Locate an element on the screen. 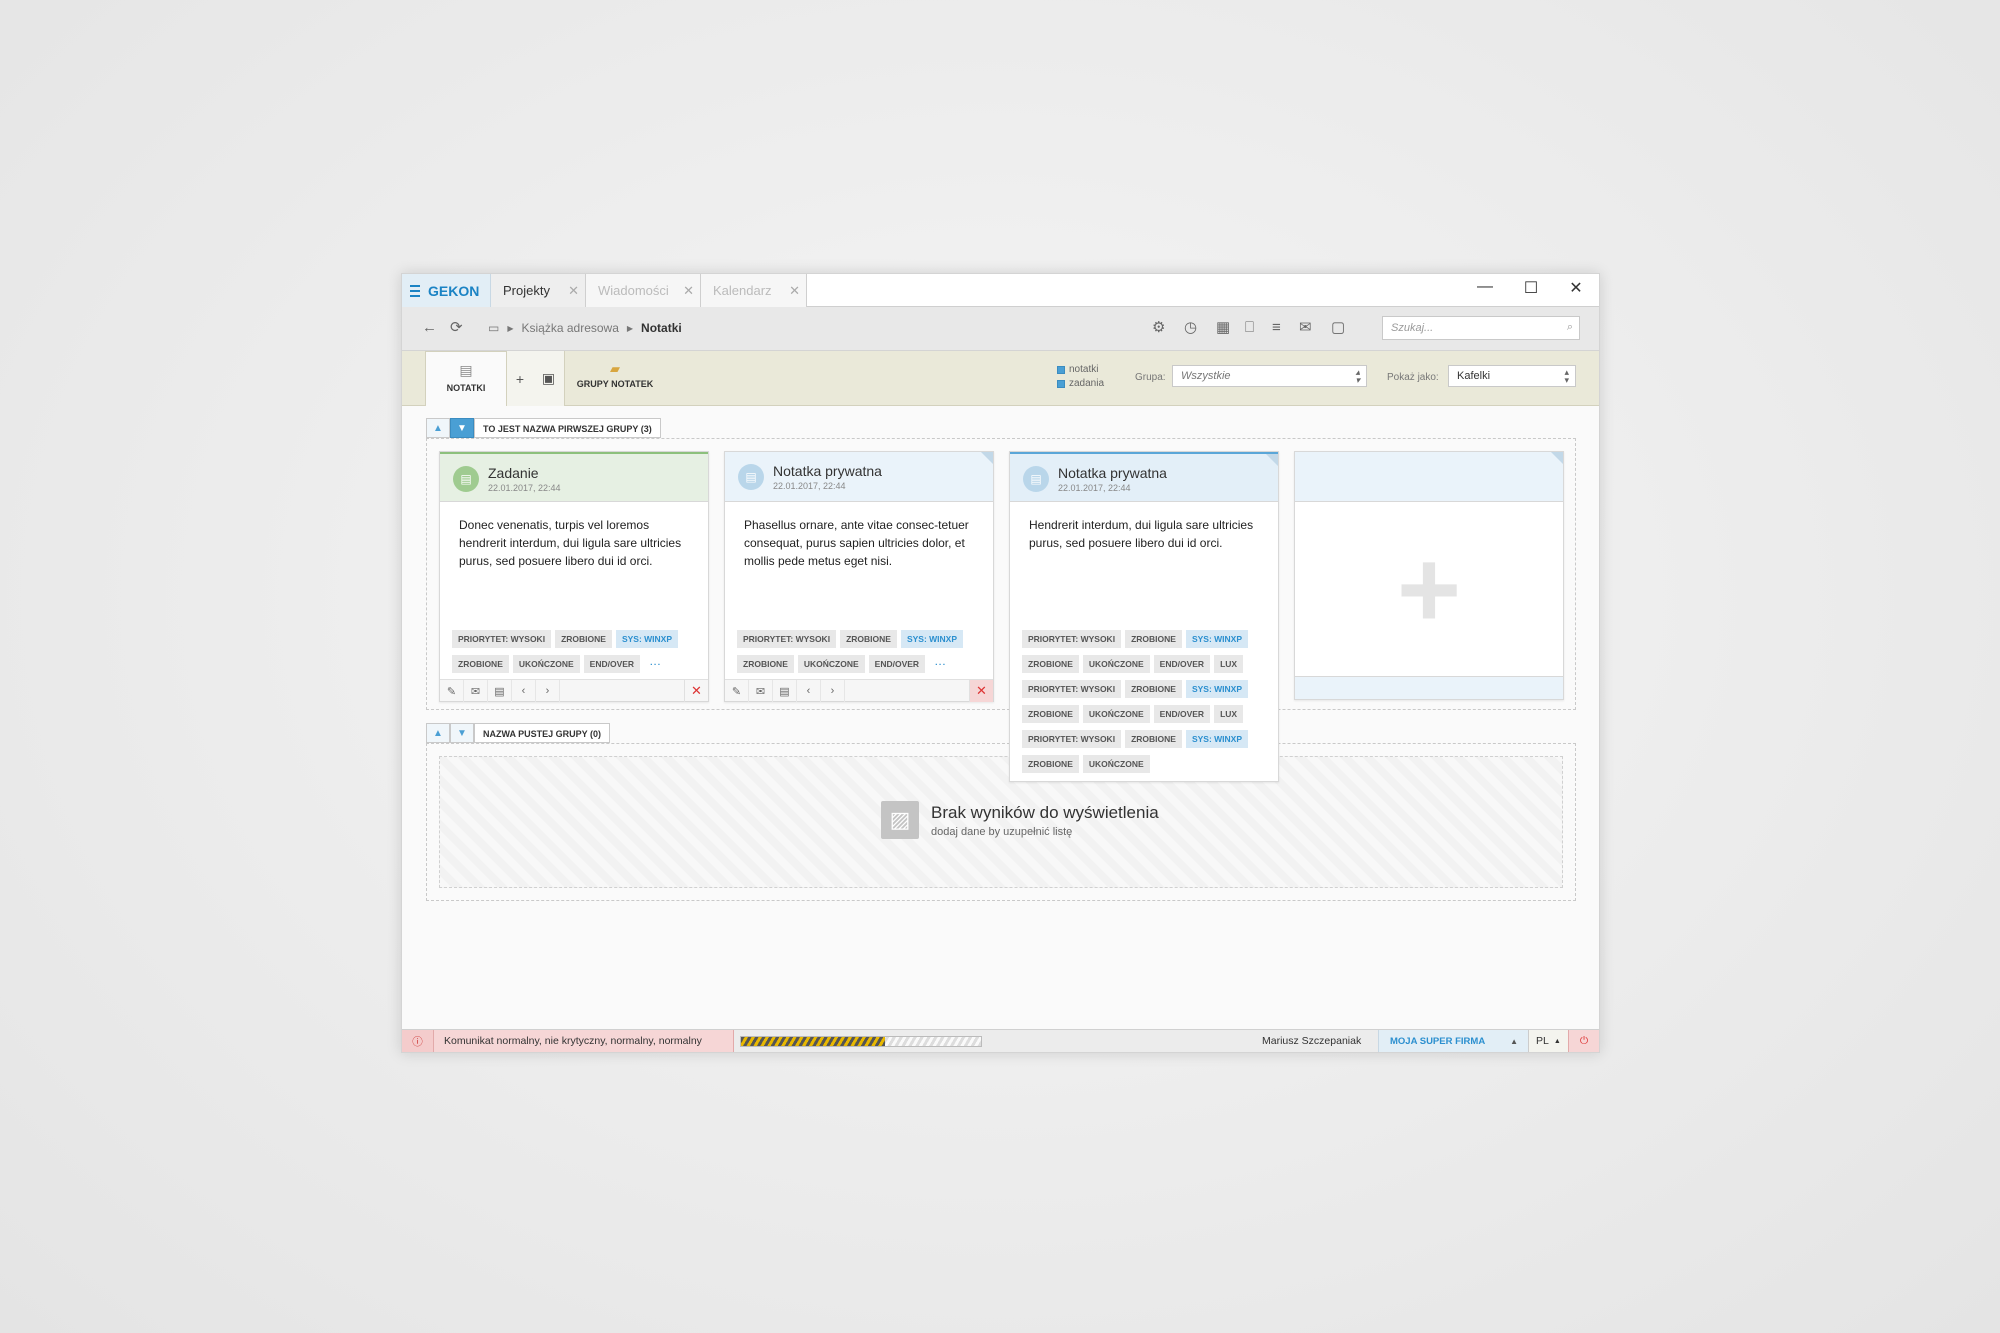 The image size is (2000, 1333). refresh-icon: ⟳ is located at coordinates (456, 328).